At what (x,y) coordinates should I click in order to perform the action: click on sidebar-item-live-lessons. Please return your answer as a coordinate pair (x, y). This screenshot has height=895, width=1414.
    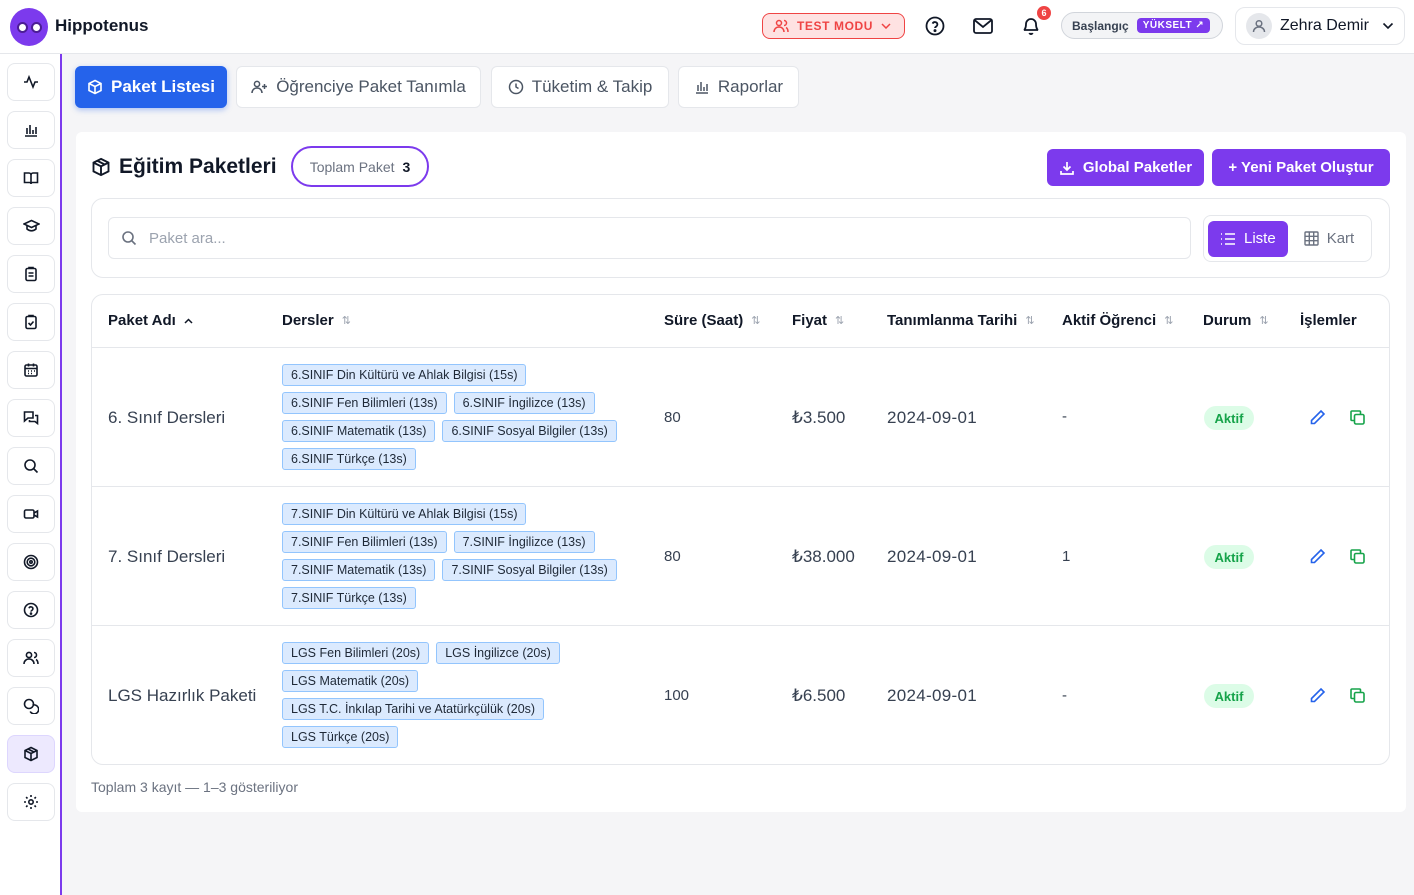
    Looking at the image, I should click on (31, 514).